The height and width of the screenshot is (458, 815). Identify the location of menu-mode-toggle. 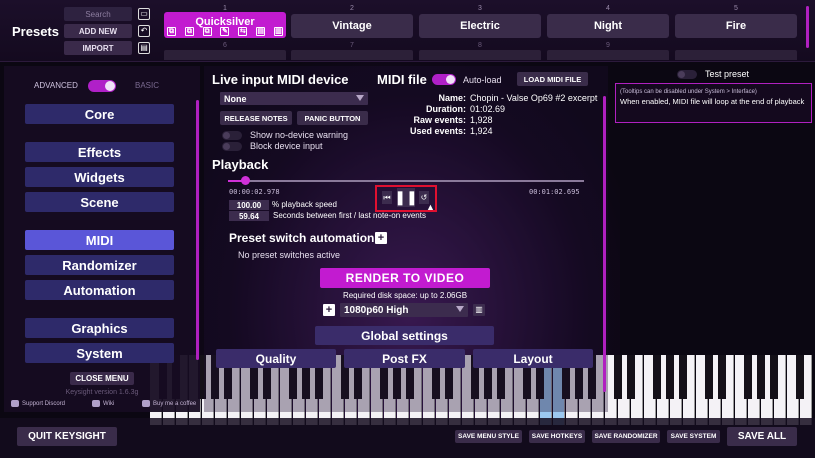
(102, 86).